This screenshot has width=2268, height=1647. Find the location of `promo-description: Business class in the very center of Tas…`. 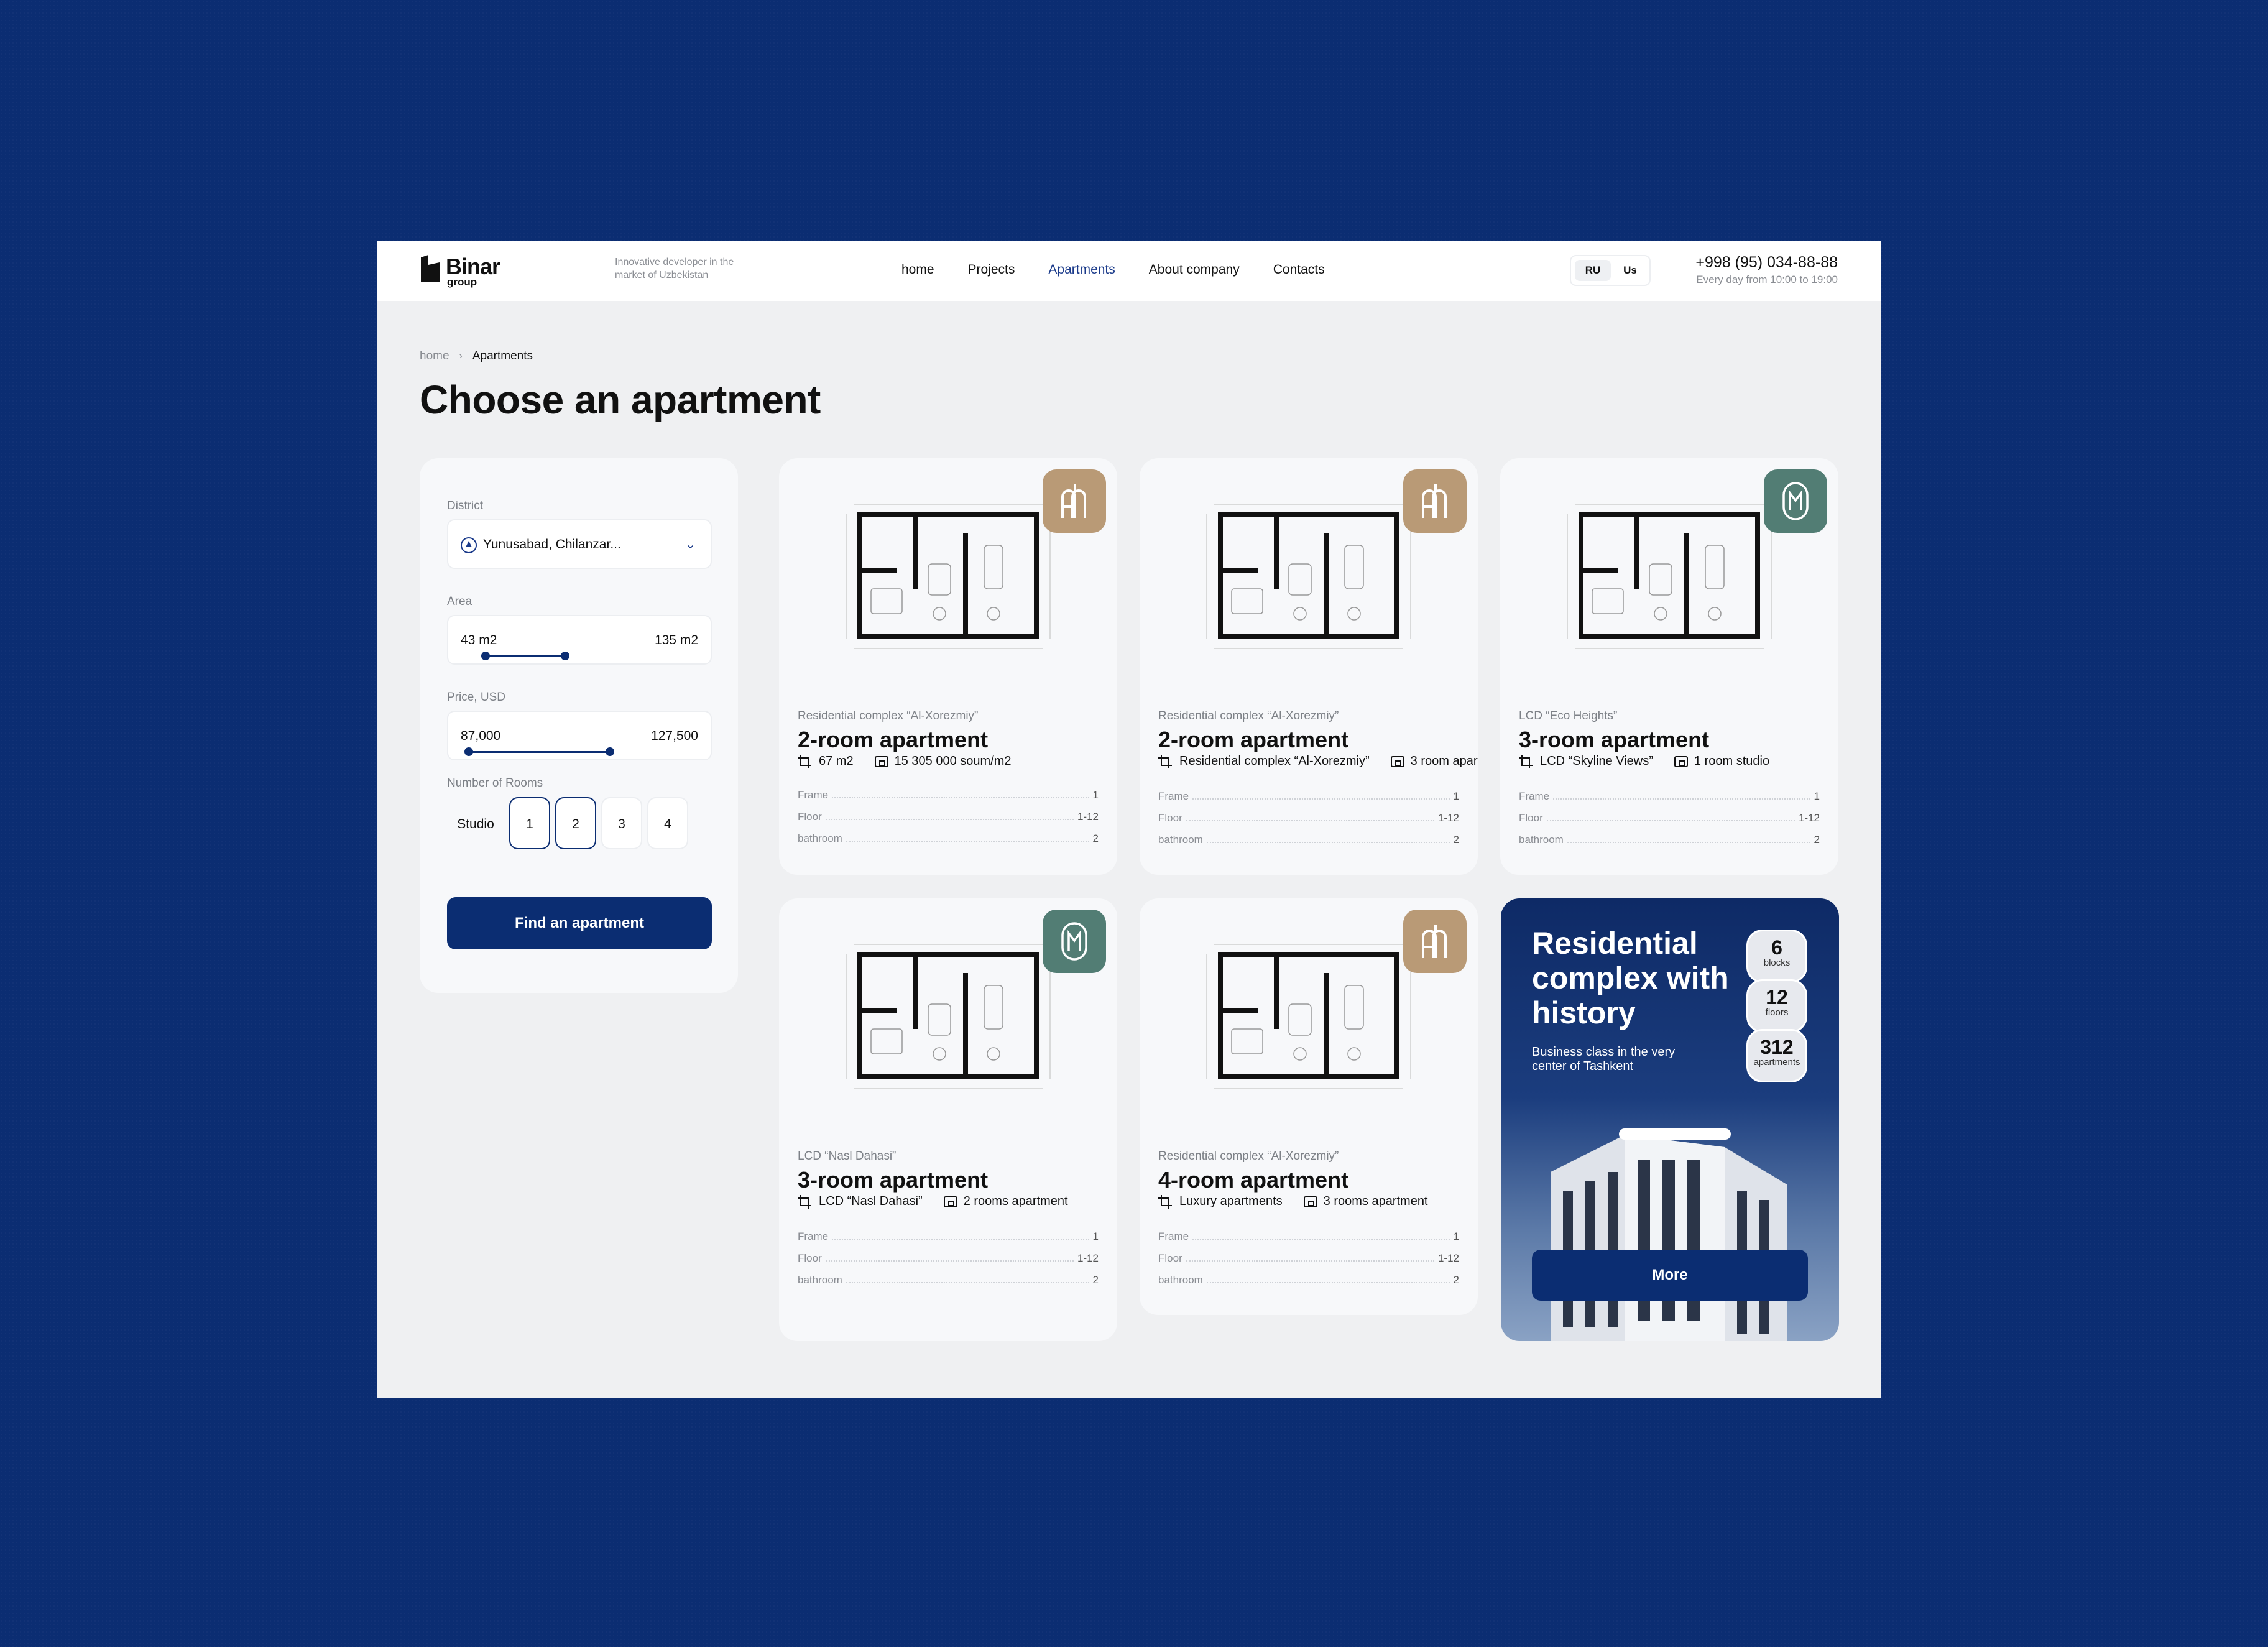

promo-description: Business class in the very center of Tas… is located at coordinates (1604, 1059).